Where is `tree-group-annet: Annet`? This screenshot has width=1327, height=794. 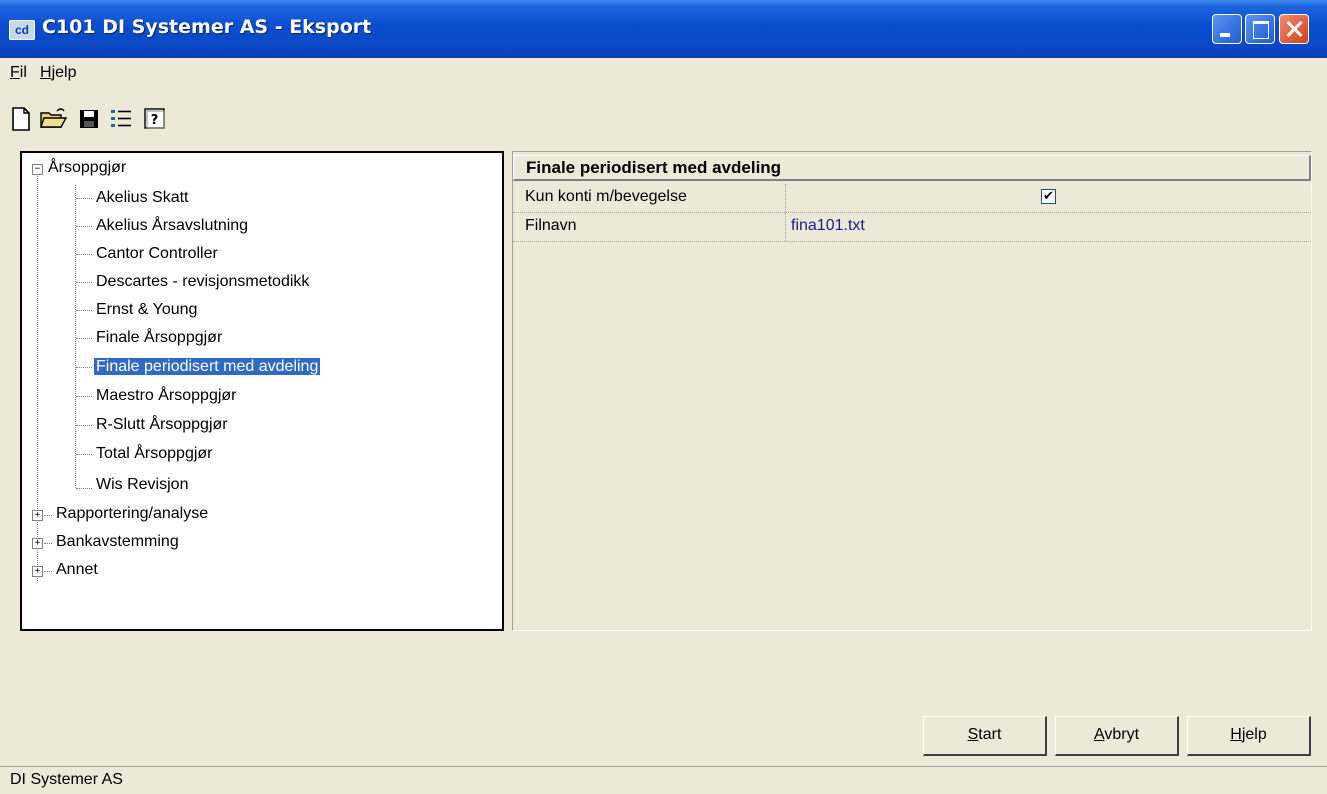
tree-group-annet: Annet is located at coordinates (77, 570).